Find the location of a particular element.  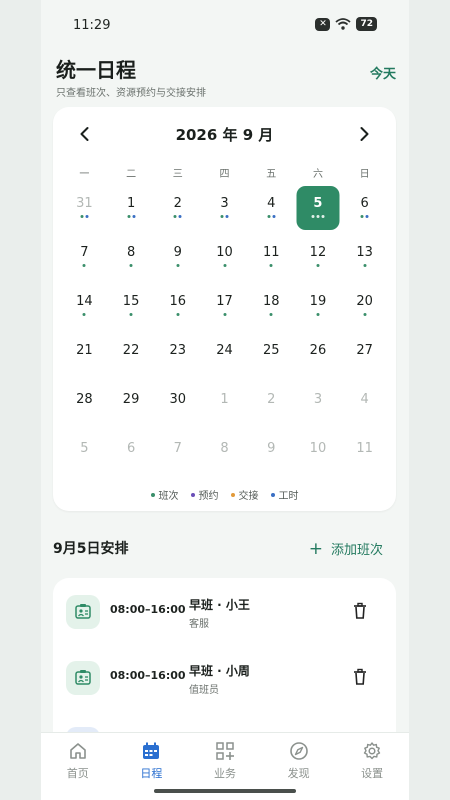

calendar-day: 18 is located at coordinates (271, 308).